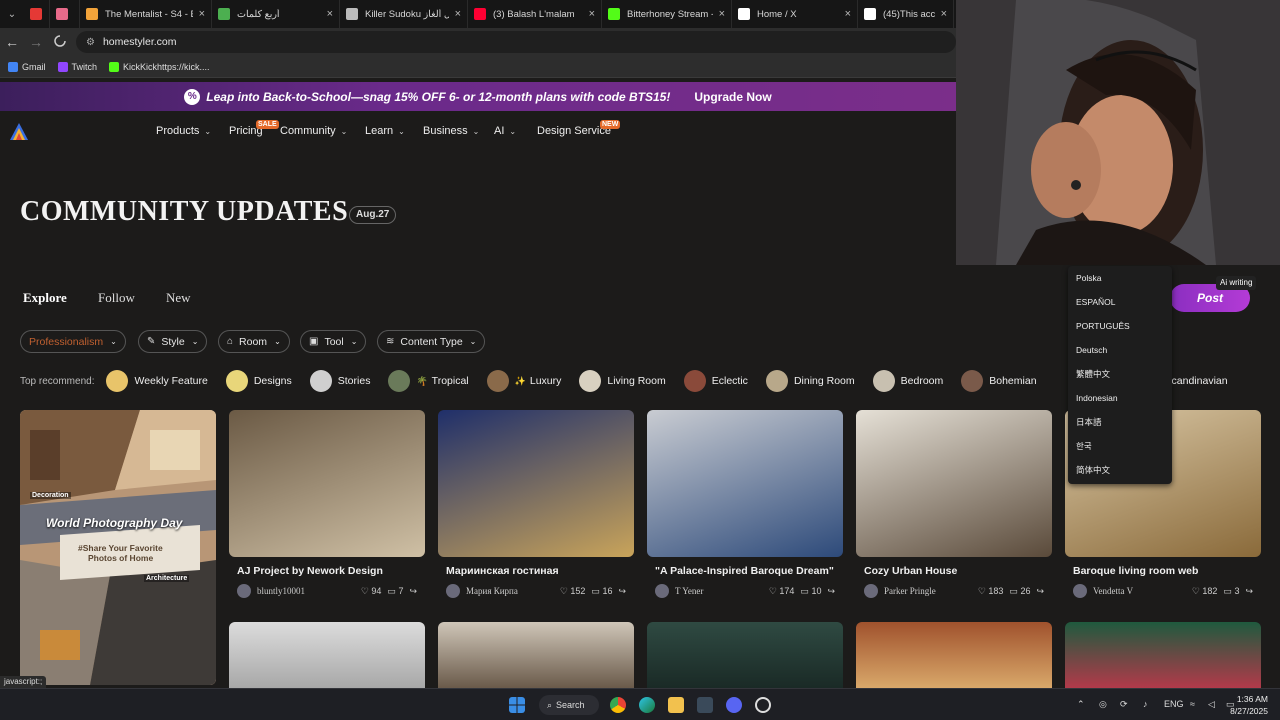 Image resolution: width=1280 pixels, height=720 pixels. I want to click on loading-spinner-icon, so click(60, 42).